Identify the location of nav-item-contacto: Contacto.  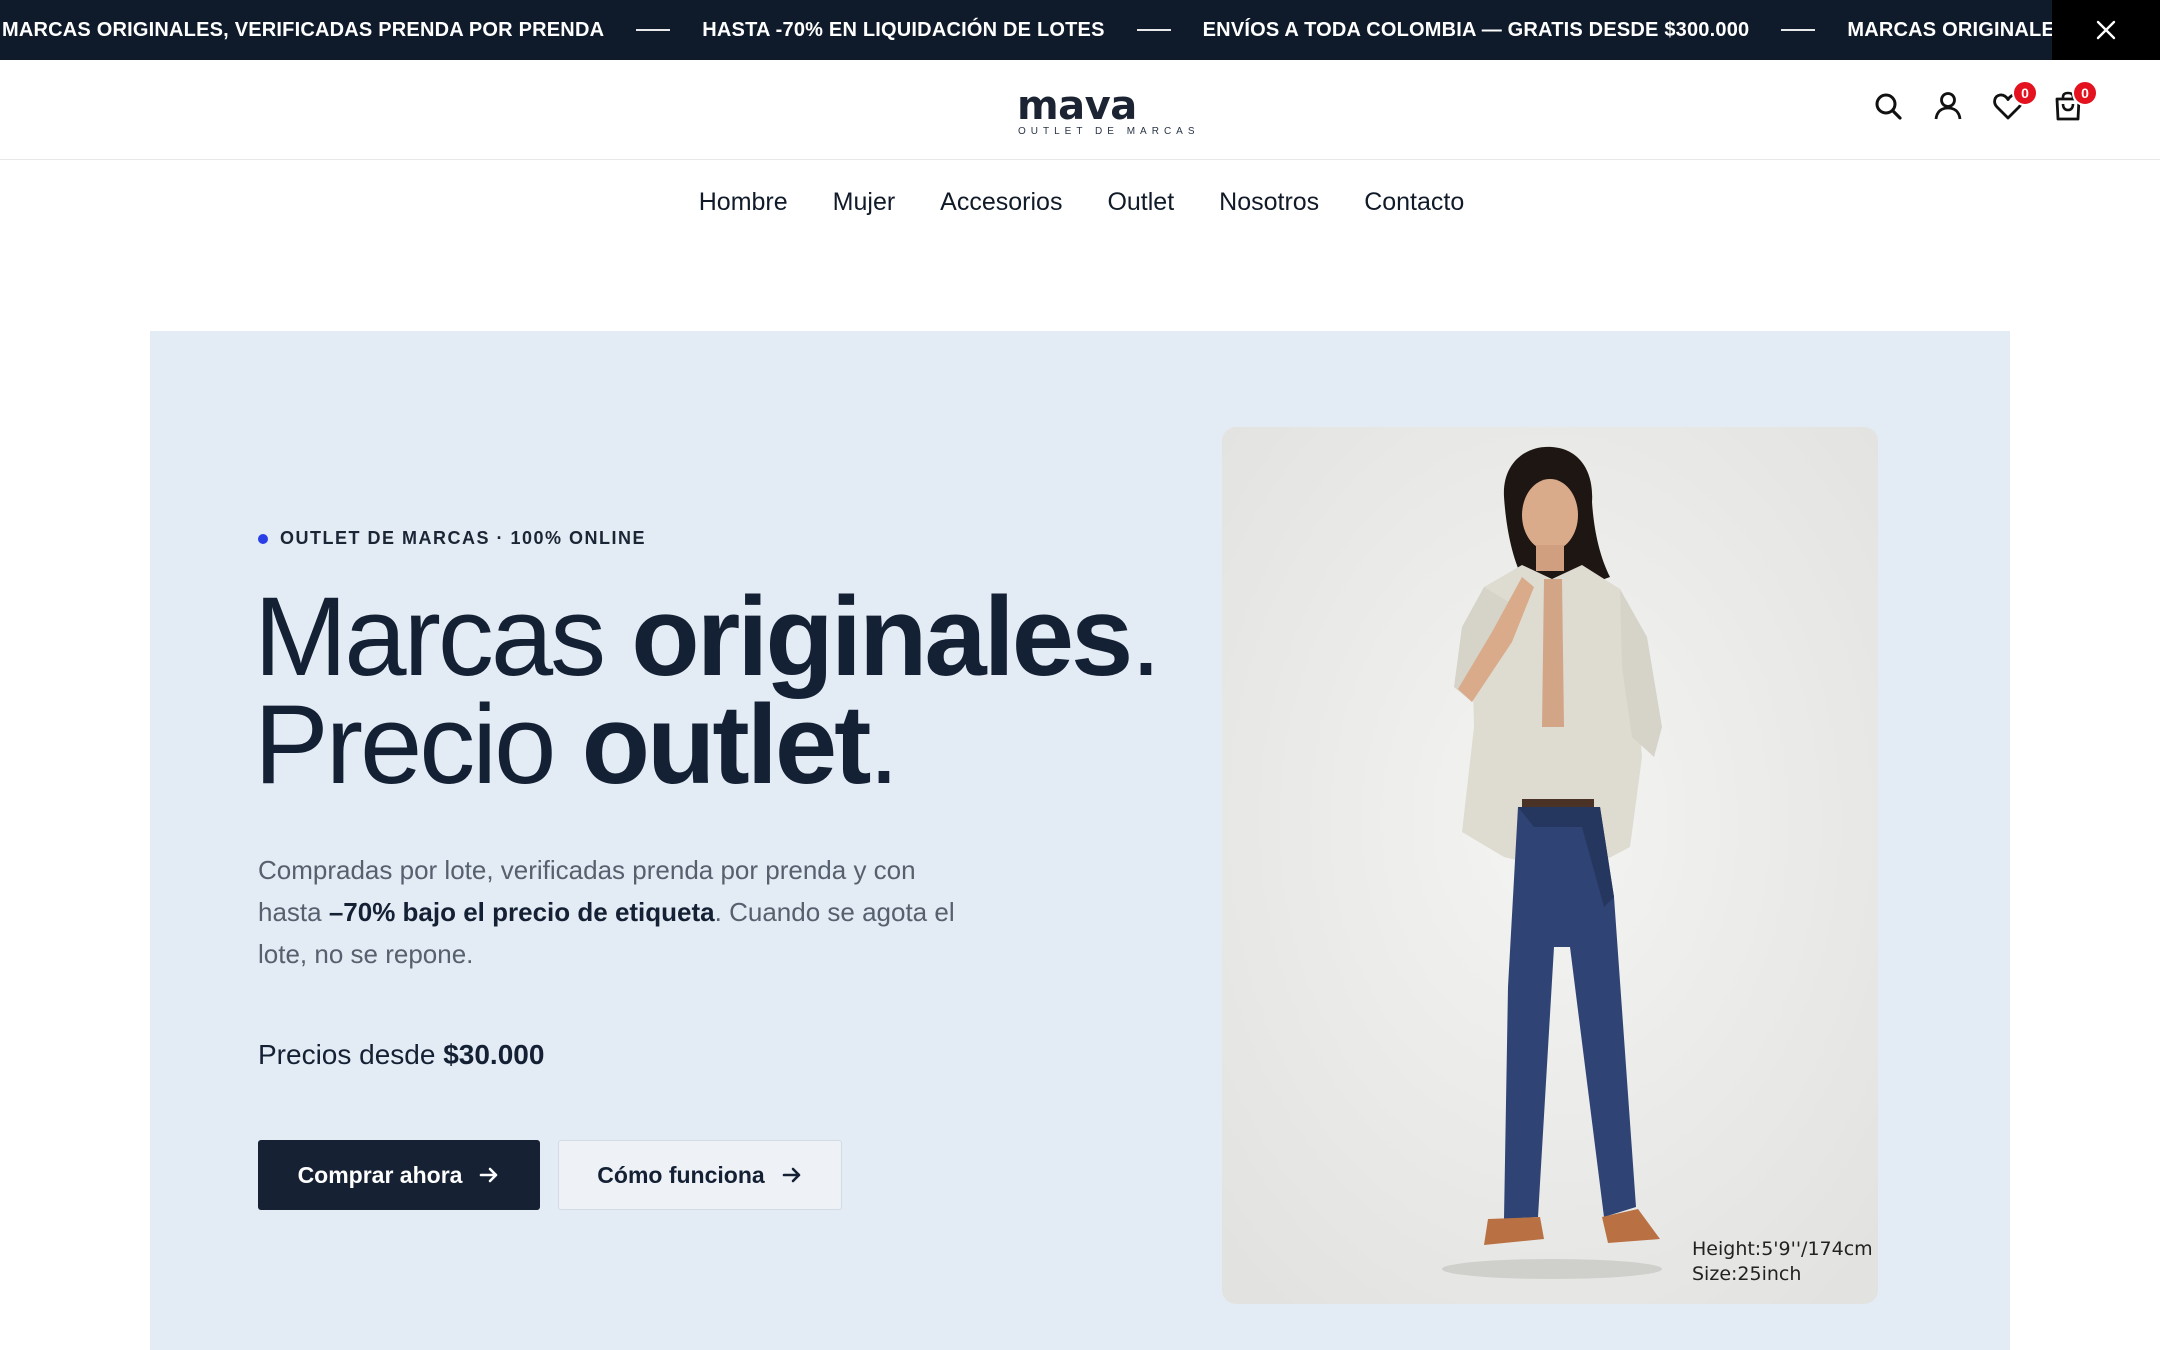
(1414, 202).